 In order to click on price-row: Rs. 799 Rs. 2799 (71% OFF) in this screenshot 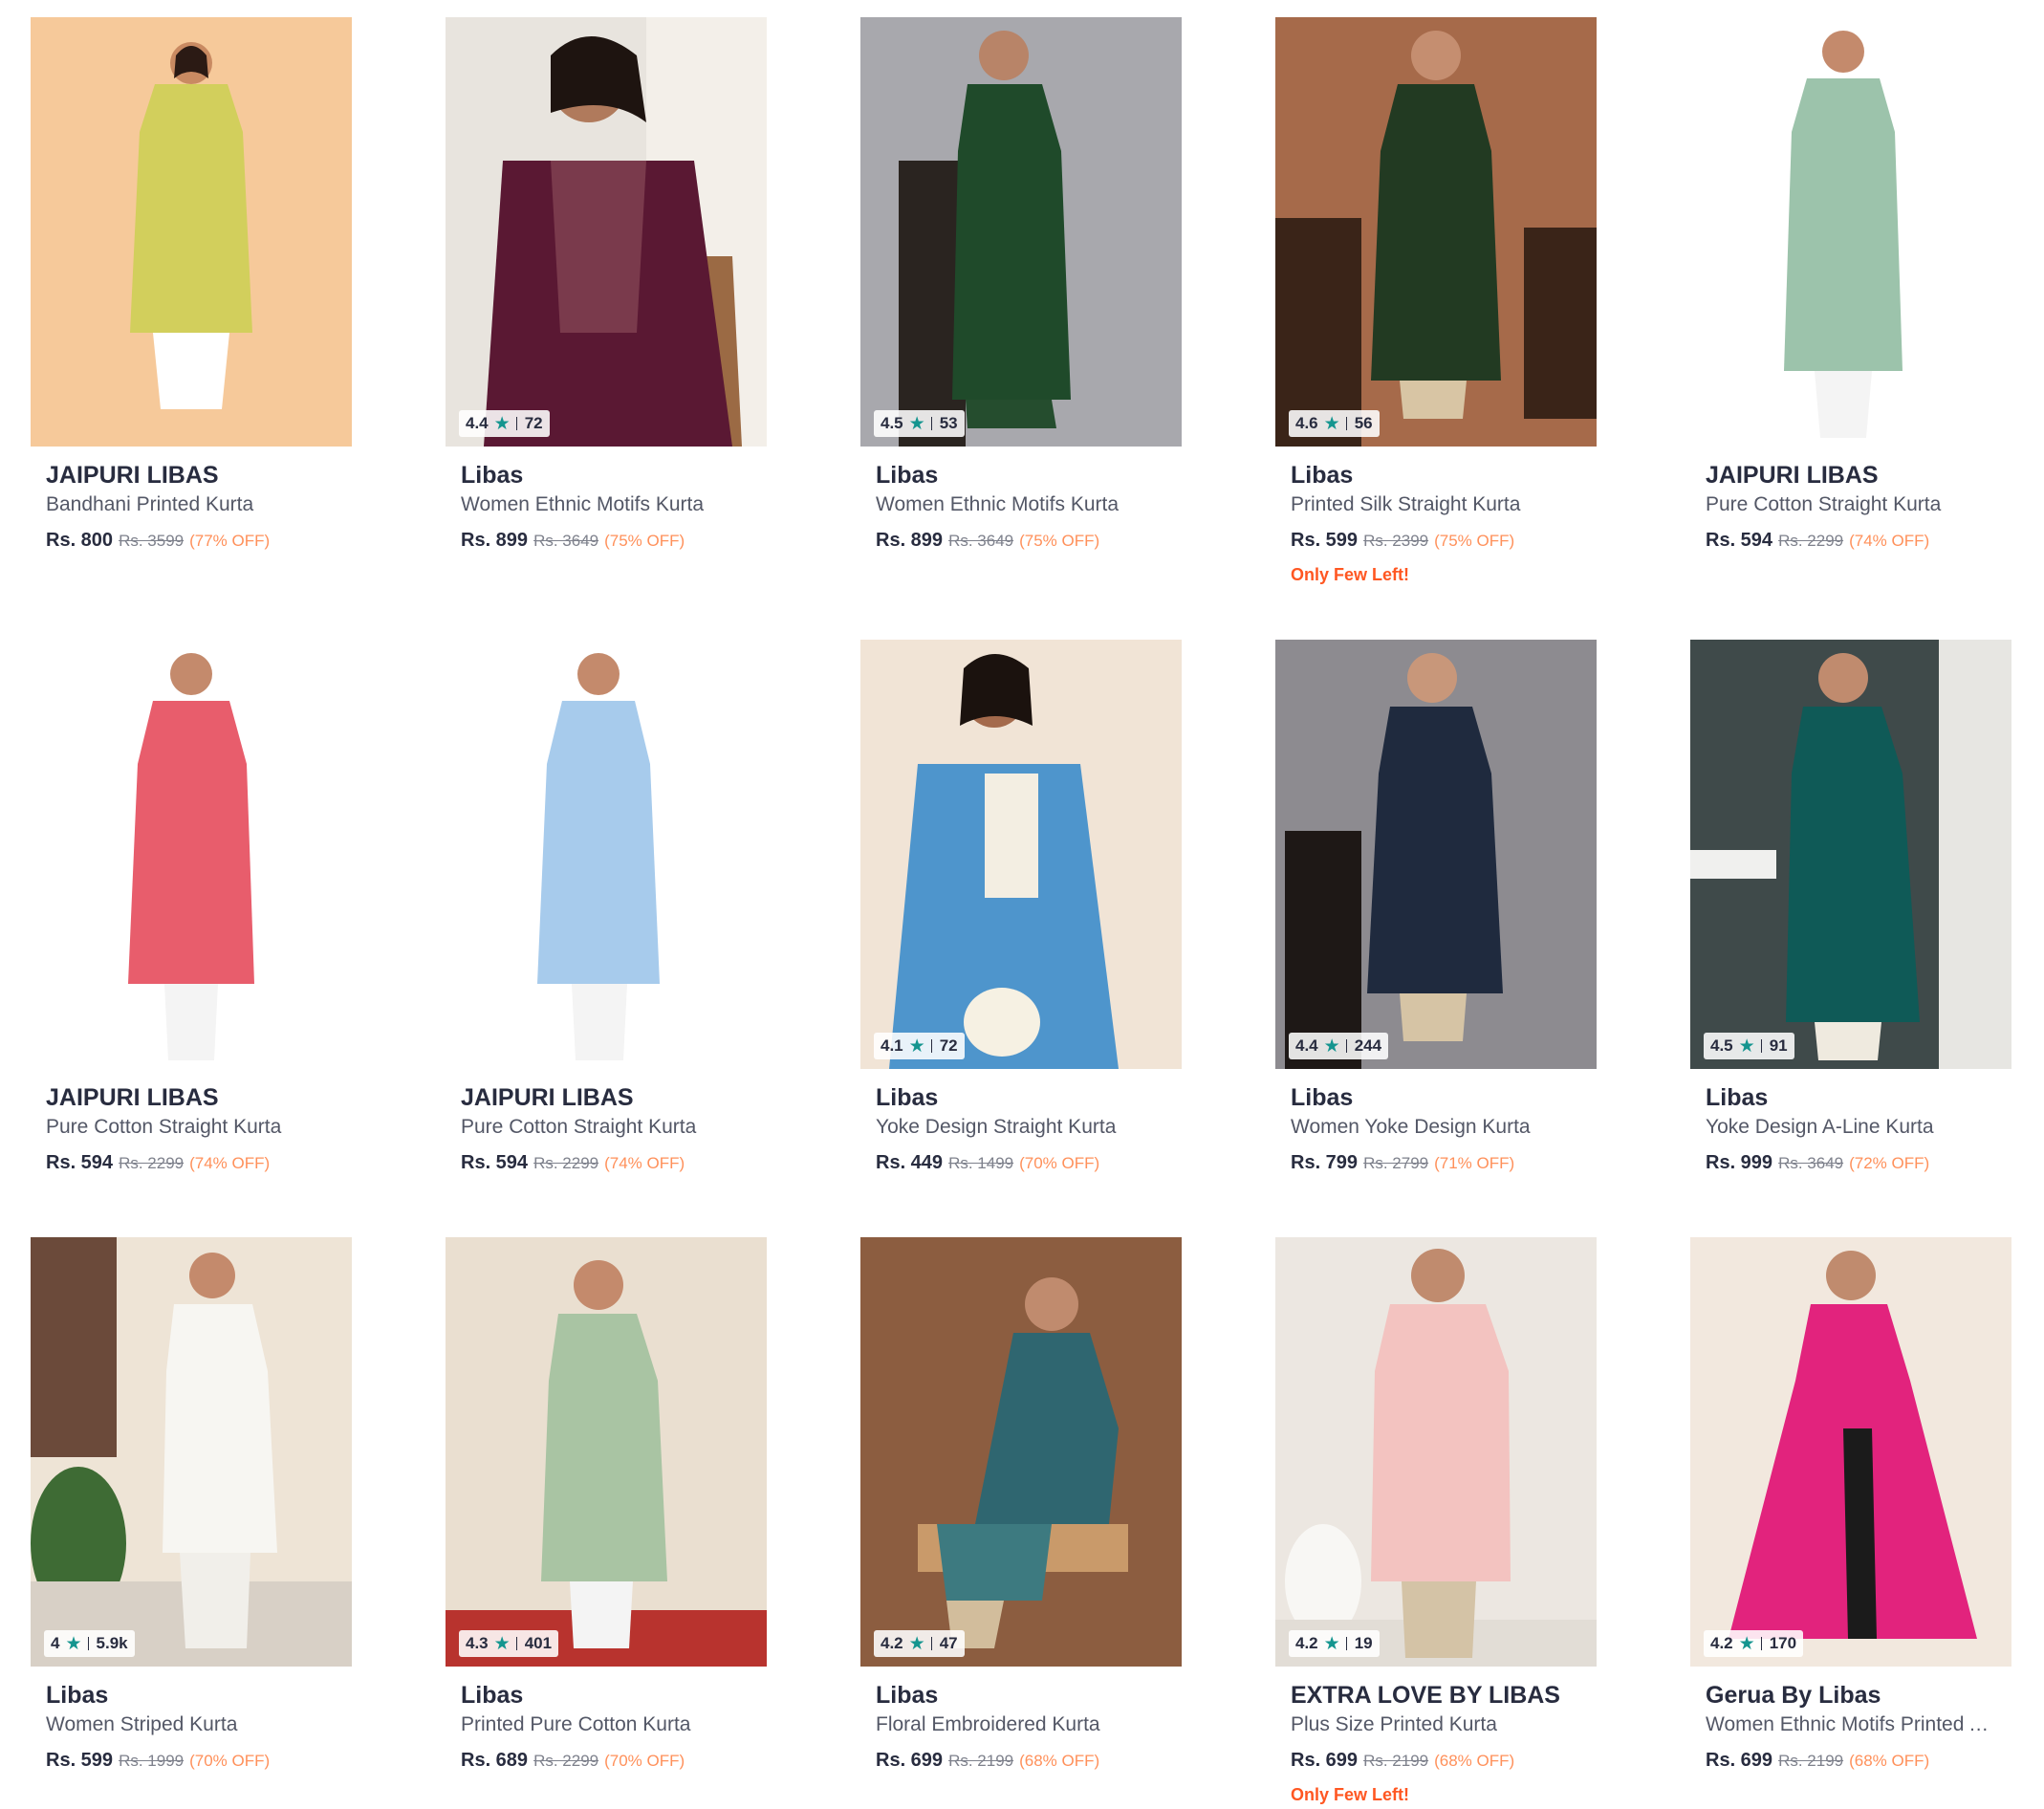, I will do `click(1436, 1163)`.